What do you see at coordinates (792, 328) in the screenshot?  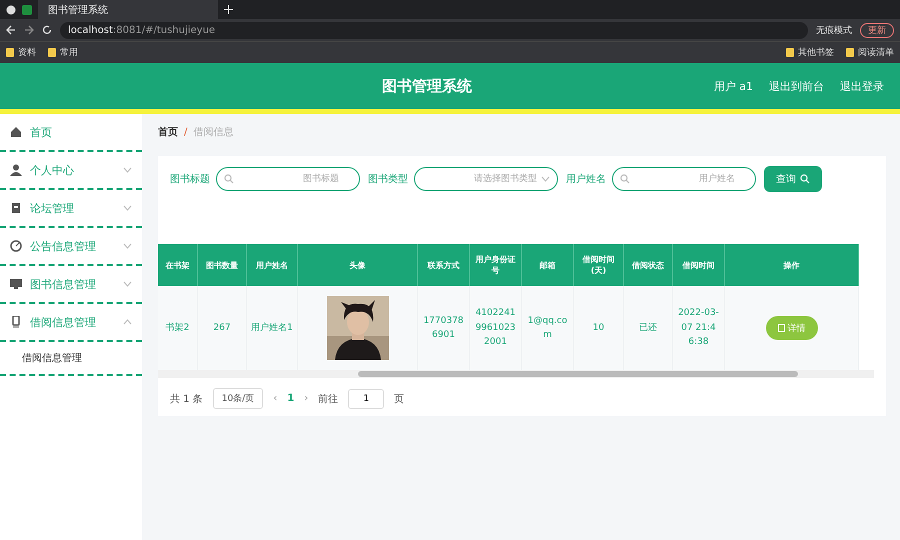 I see `details-button: 详情` at bounding box center [792, 328].